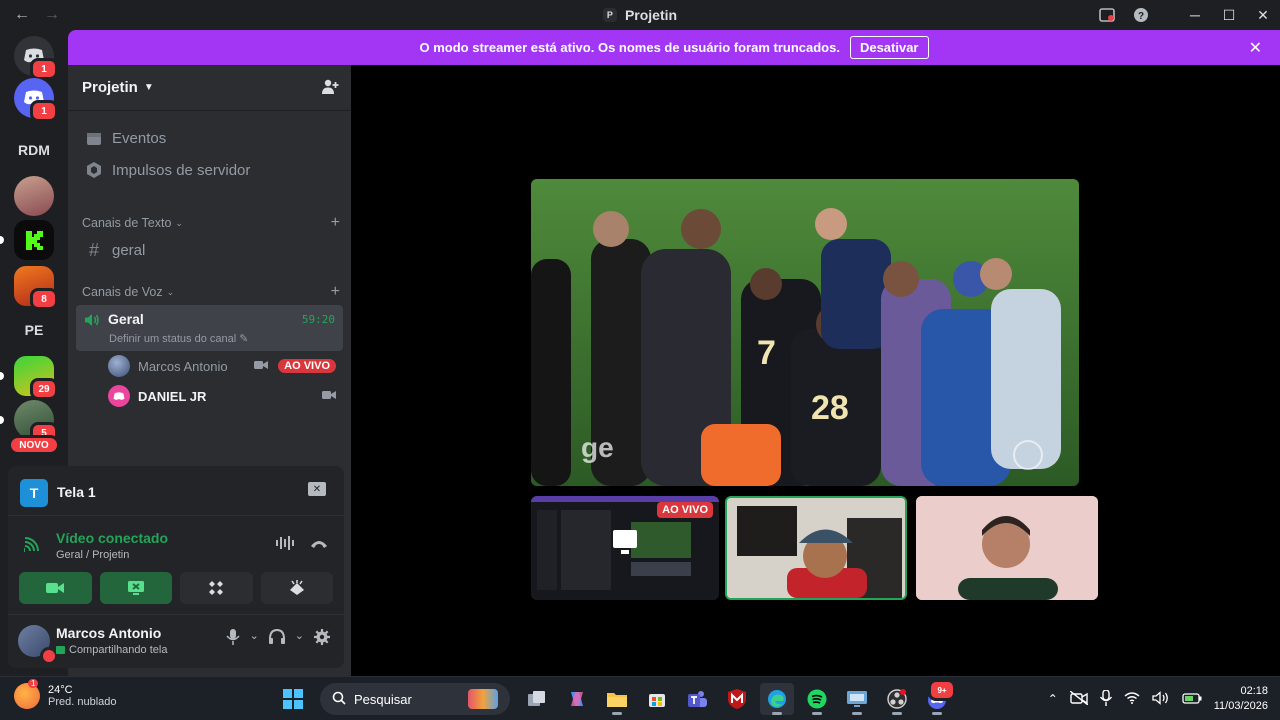 The width and height of the screenshot is (1280, 720). What do you see at coordinates (34, 150) in the screenshot?
I see `server-rdm: RDM` at bounding box center [34, 150].